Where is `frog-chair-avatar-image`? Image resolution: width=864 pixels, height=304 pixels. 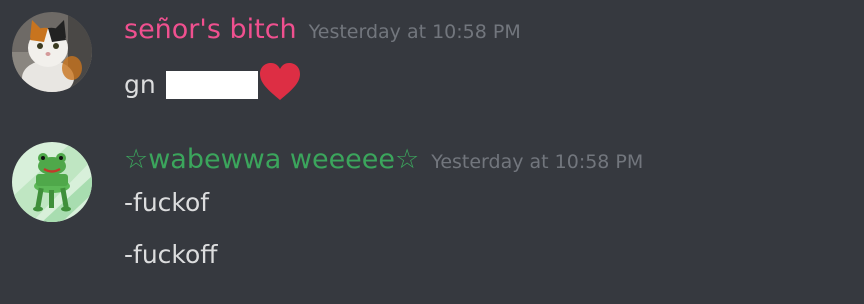
frog-chair-avatar-image is located at coordinates (52, 182).